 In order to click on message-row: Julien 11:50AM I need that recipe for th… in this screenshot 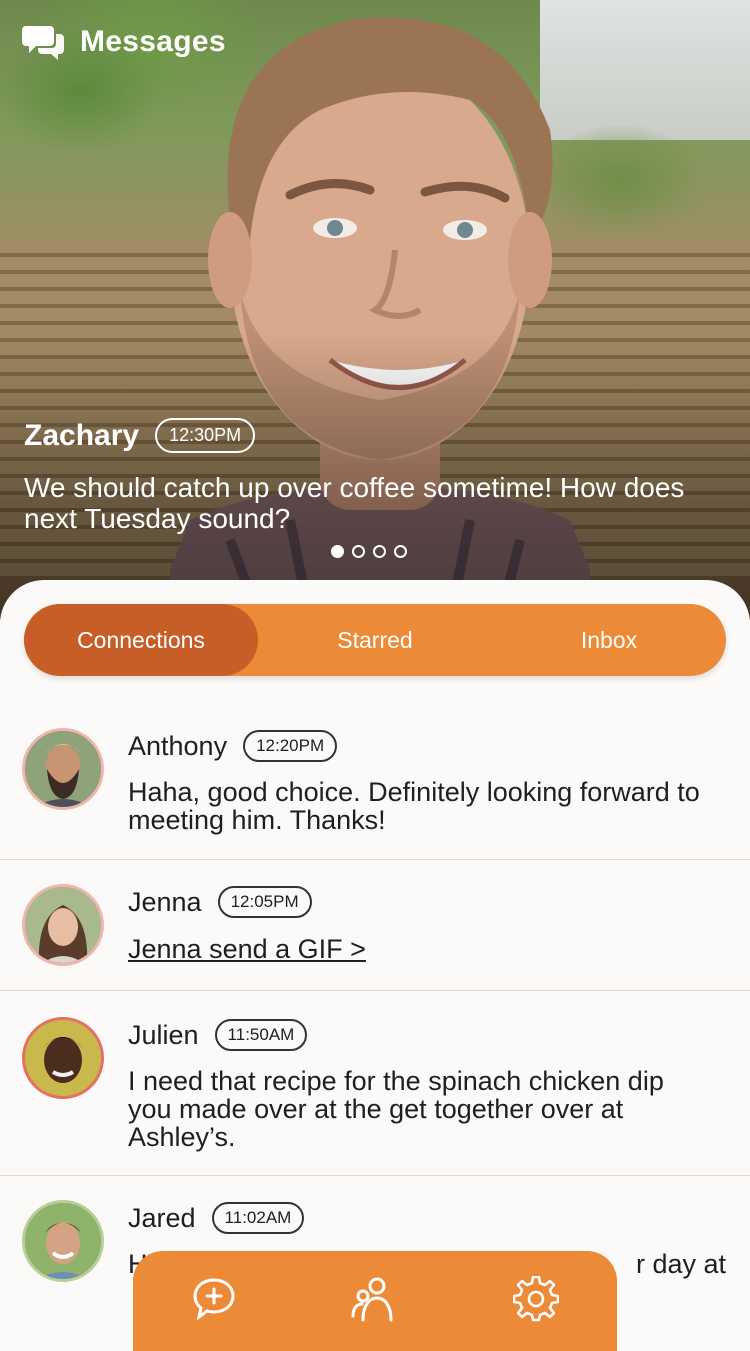, I will do `click(375, 1083)`.